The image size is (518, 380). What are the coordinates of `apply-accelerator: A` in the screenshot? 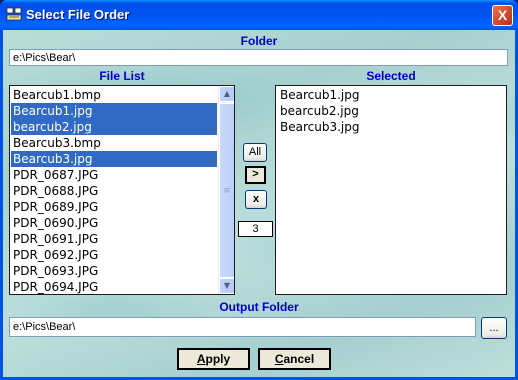 It's located at (201, 359).